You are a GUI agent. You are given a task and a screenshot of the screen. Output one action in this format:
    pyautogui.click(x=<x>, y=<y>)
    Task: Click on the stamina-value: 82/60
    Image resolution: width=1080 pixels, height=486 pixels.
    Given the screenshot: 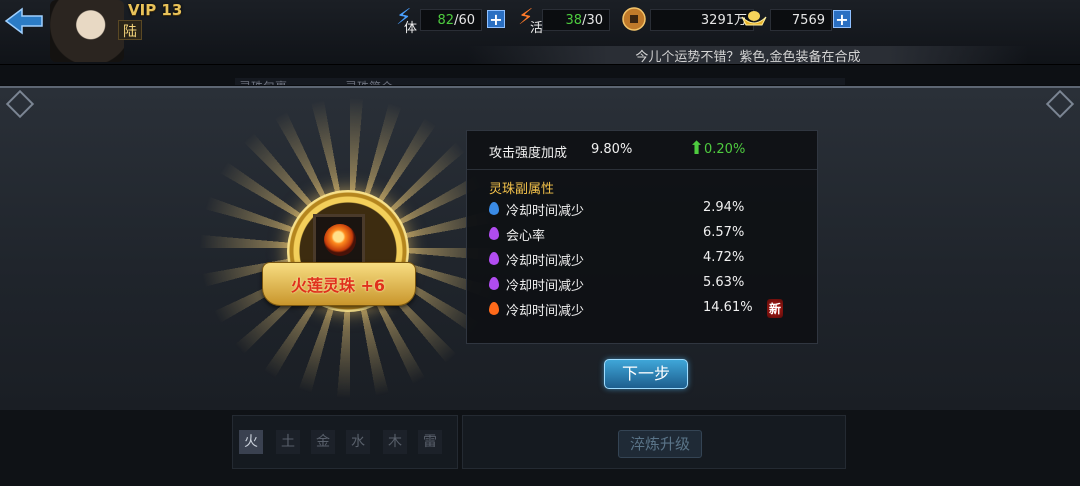 What is the action you would take?
    pyautogui.click(x=451, y=20)
    